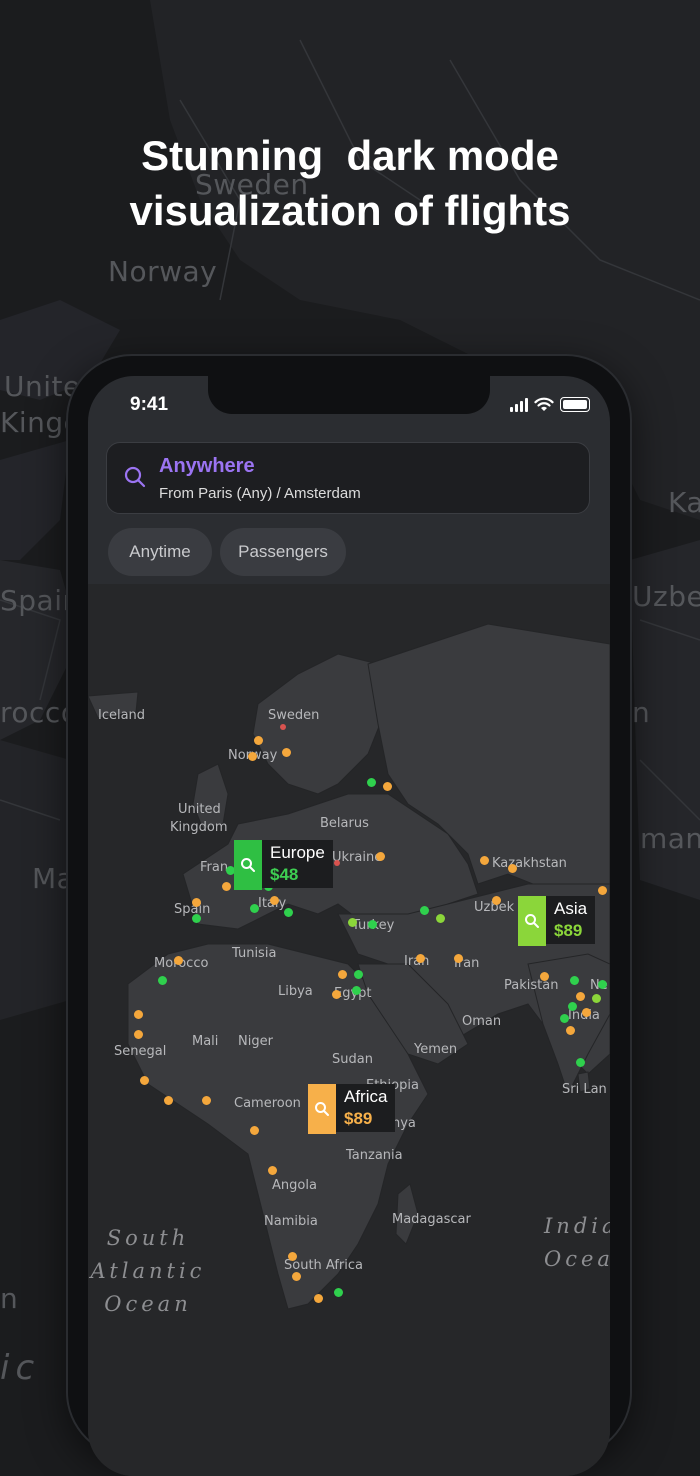  What do you see at coordinates (255, 1041) in the screenshot?
I see `map-label-niger: Niger` at bounding box center [255, 1041].